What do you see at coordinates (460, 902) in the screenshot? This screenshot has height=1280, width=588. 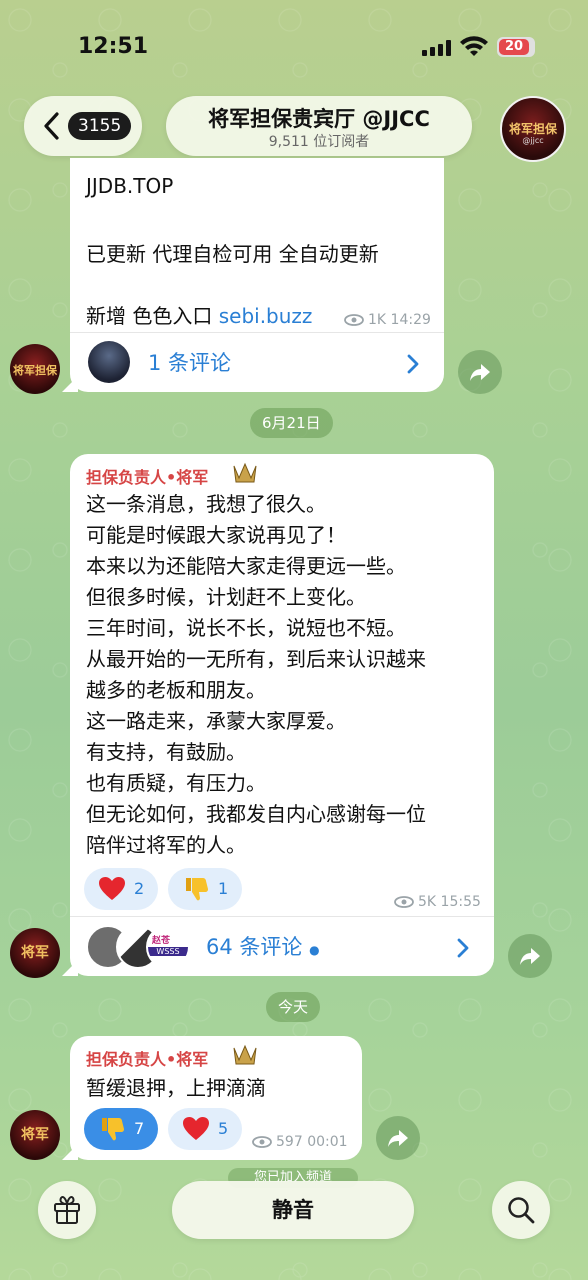 I see `message-time: 15:55` at bounding box center [460, 902].